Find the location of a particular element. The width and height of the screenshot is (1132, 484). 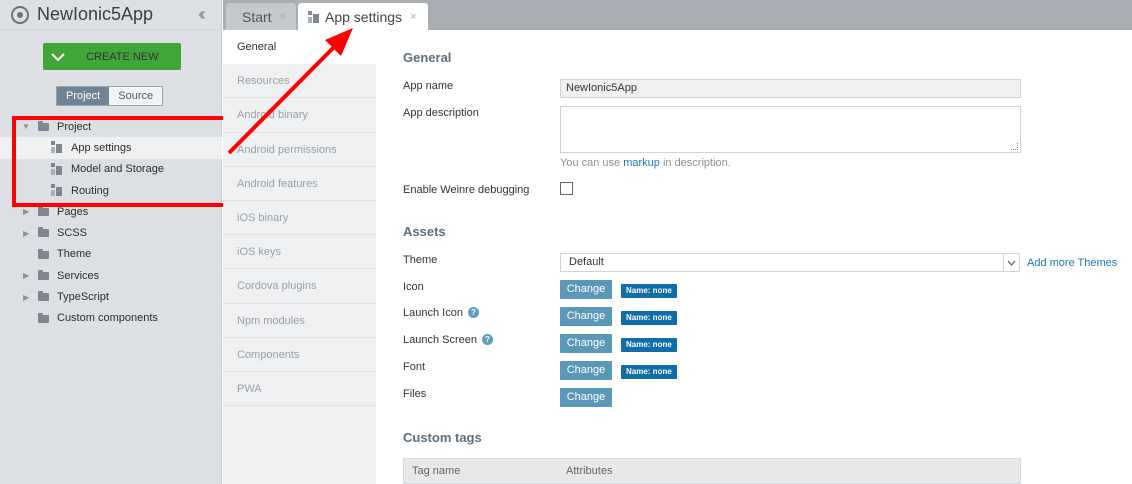

launch-icon-label: Launch Icon? is located at coordinates (441, 313).